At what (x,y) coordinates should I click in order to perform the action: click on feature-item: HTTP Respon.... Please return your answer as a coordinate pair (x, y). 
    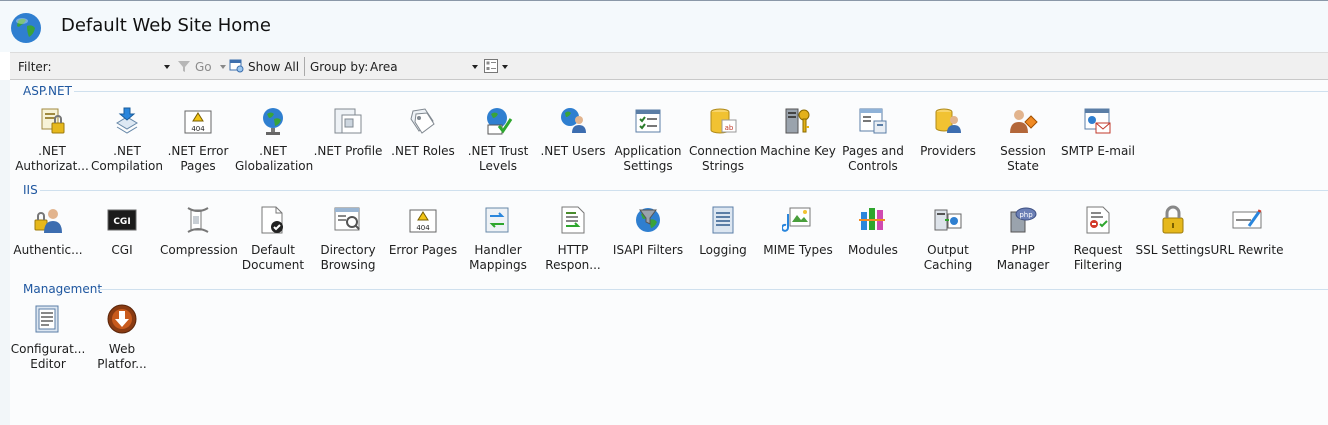
    Looking at the image, I should click on (573, 238).